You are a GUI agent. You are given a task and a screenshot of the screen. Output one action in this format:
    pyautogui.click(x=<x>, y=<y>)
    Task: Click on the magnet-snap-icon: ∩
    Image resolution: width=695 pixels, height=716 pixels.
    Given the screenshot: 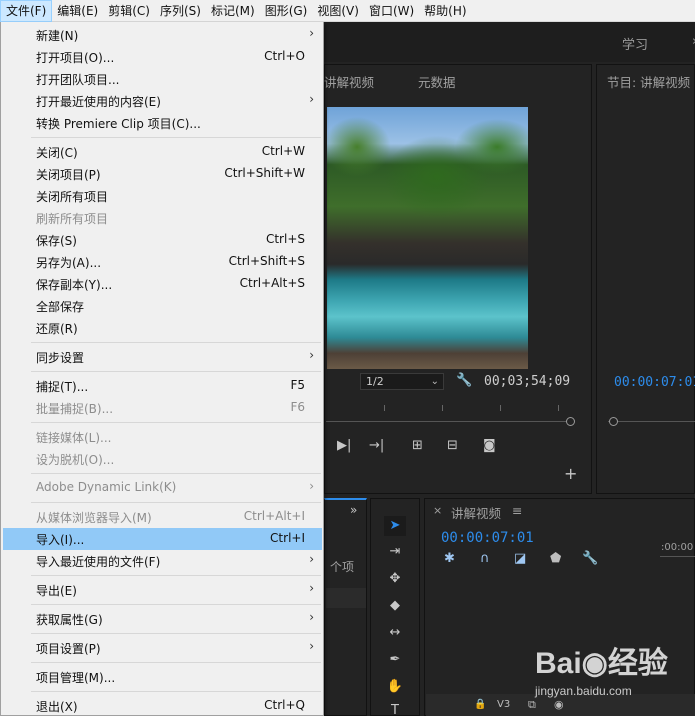 What is the action you would take?
    pyautogui.click(x=485, y=558)
    